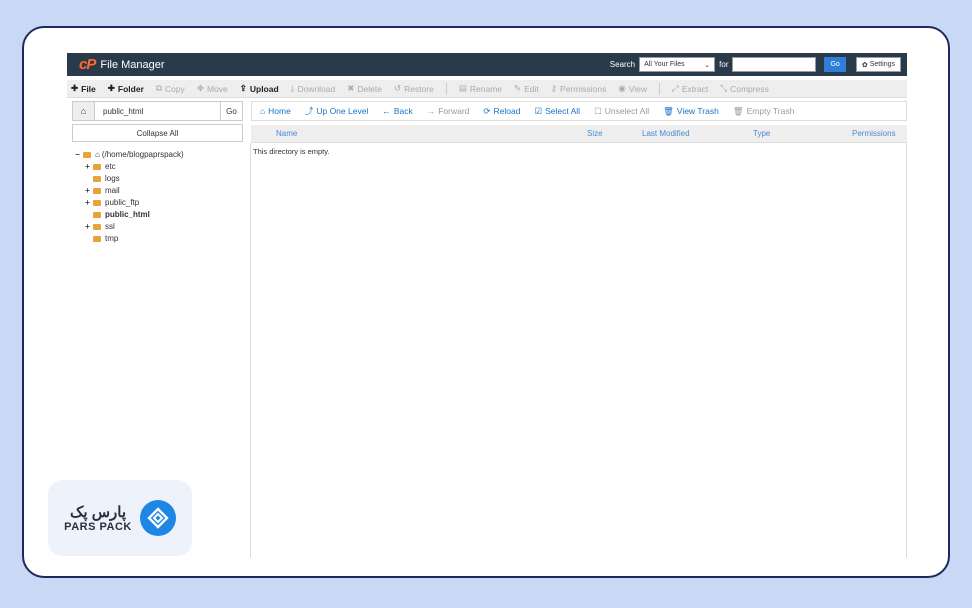 Image resolution: width=972 pixels, height=608 pixels. Describe the element at coordinates (835, 64) in the screenshot. I see `search-go-button: Go` at that location.